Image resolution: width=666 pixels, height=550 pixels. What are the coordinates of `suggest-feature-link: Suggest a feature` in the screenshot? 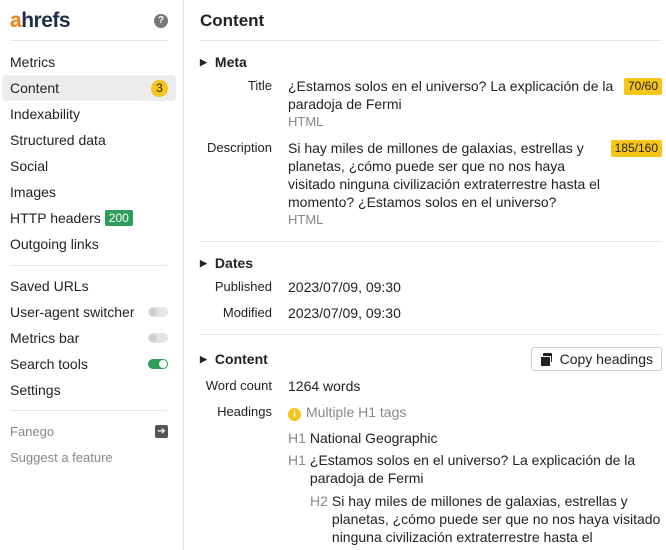 It's located at (89, 457).